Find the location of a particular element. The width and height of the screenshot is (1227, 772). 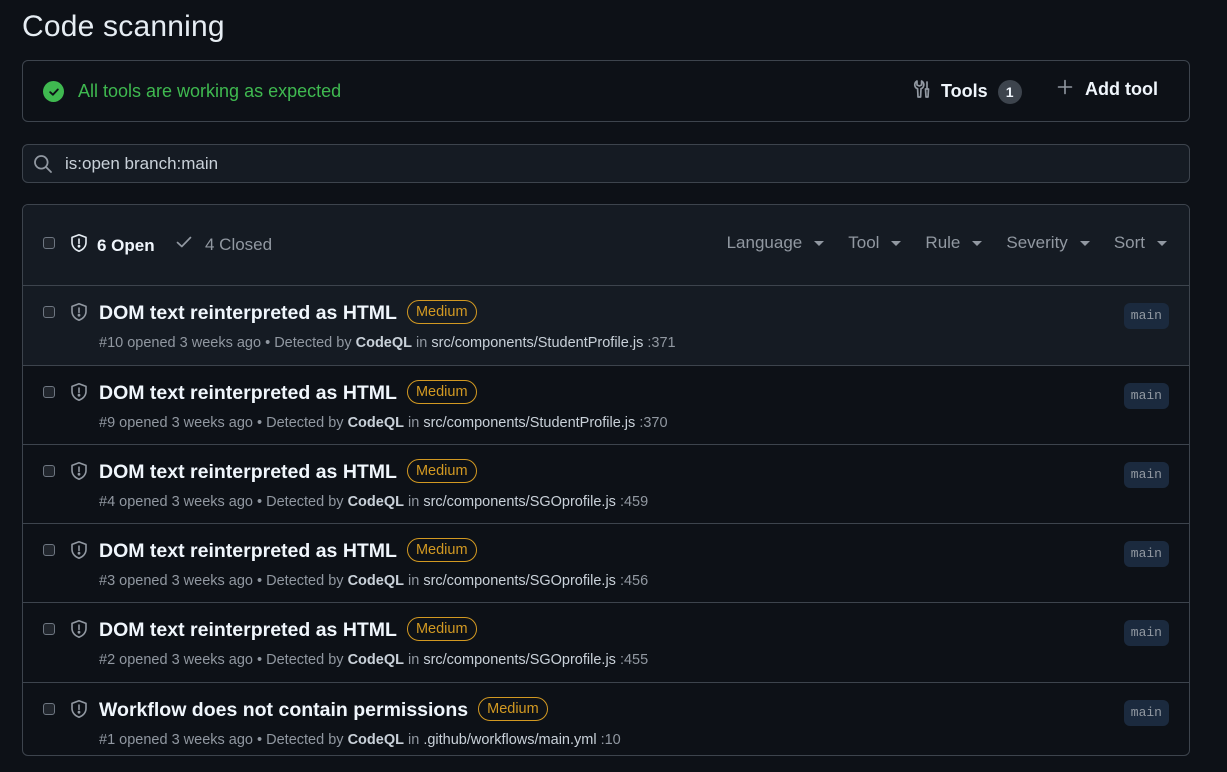

alert-line: :455 is located at coordinates (634, 660).